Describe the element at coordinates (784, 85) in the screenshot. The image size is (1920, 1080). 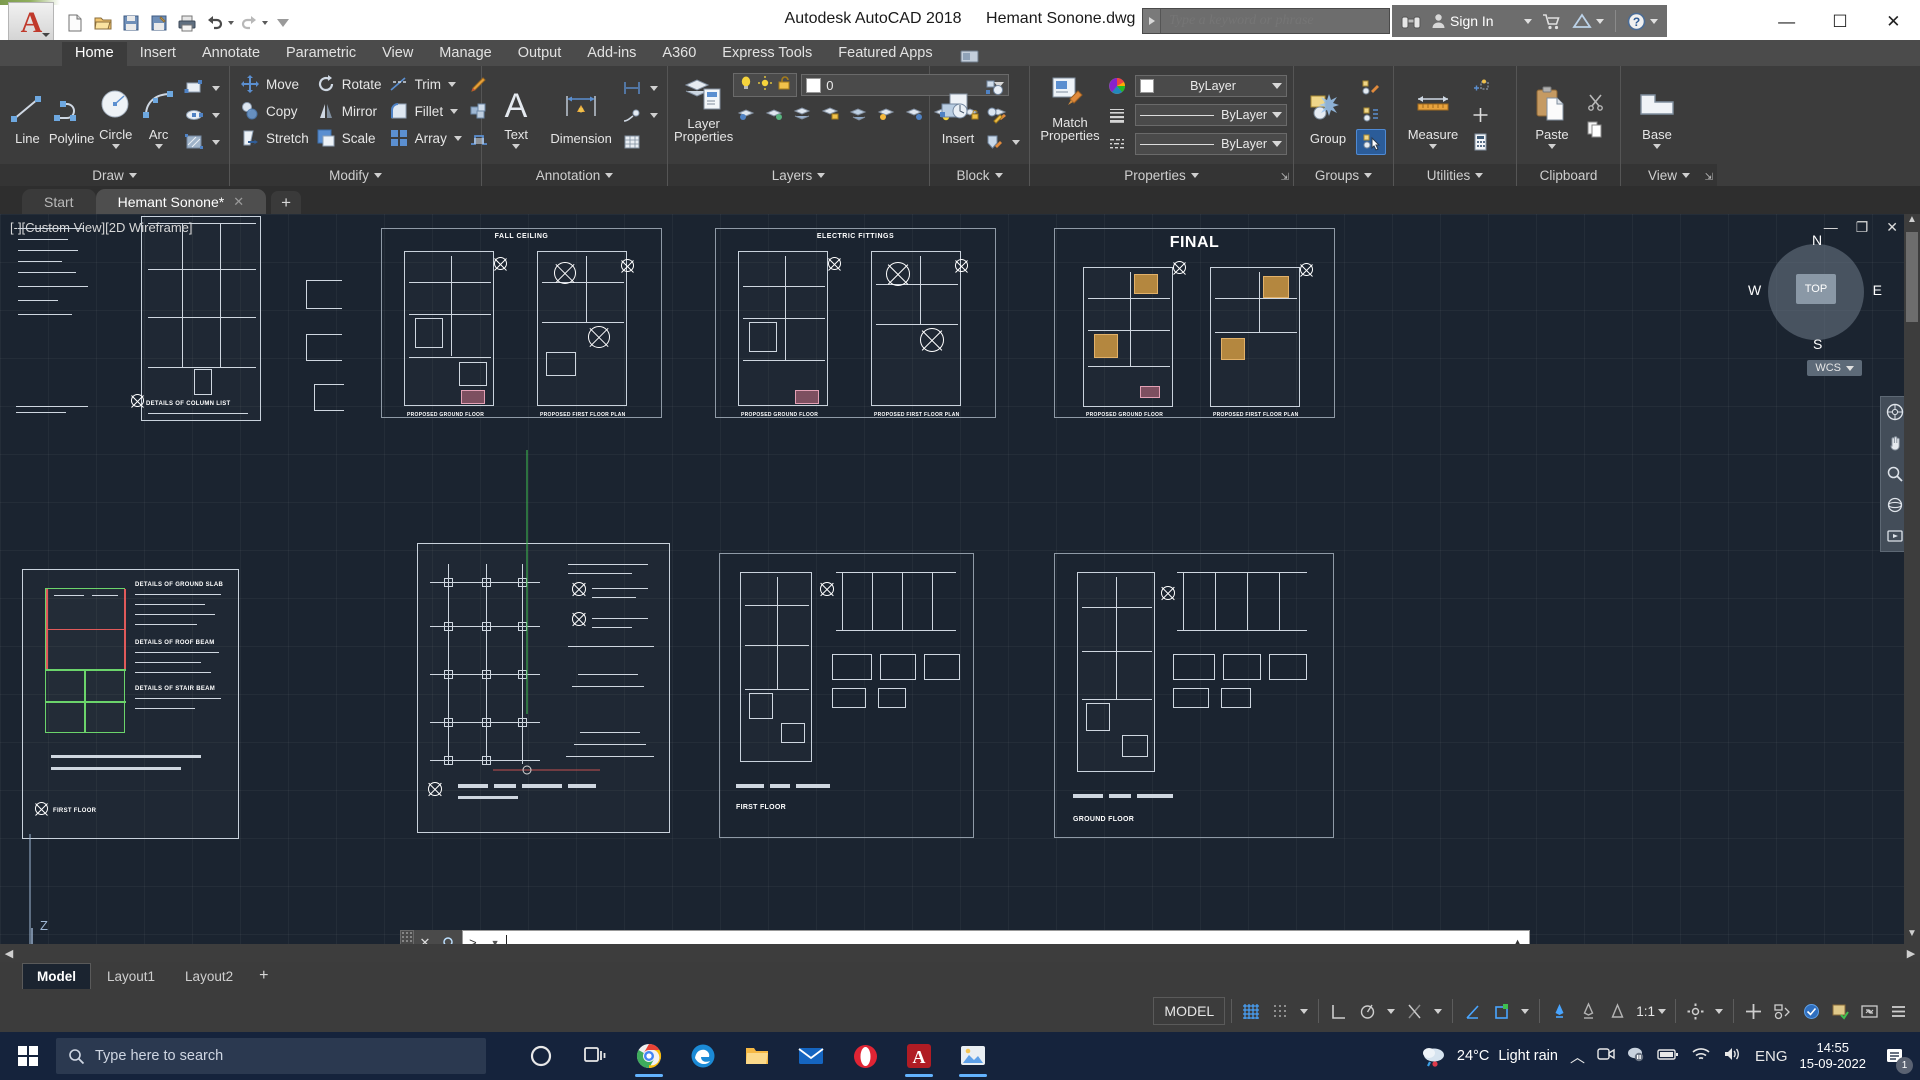
I see `unlock-icon` at that location.